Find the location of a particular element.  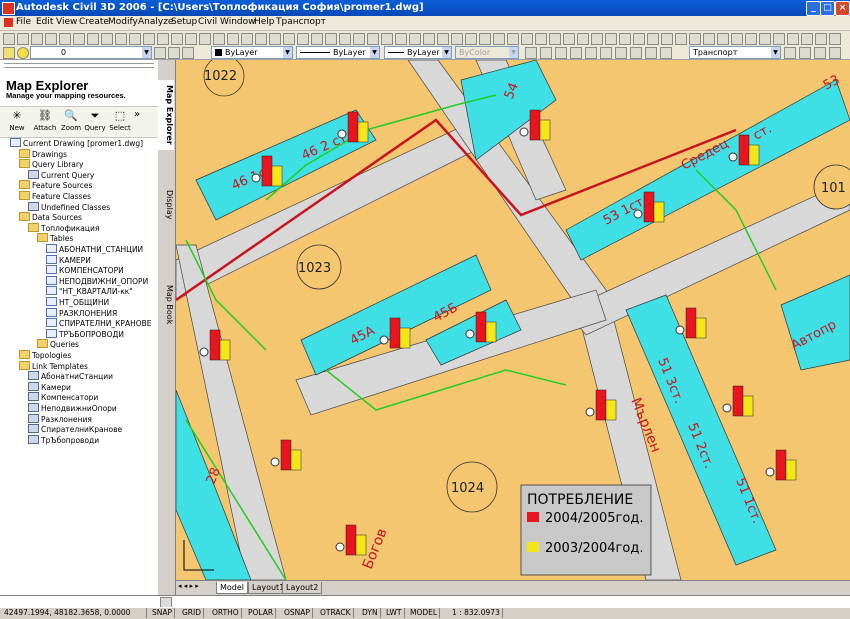

tree-item: Feature Sources is located at coordinates (55, 185).